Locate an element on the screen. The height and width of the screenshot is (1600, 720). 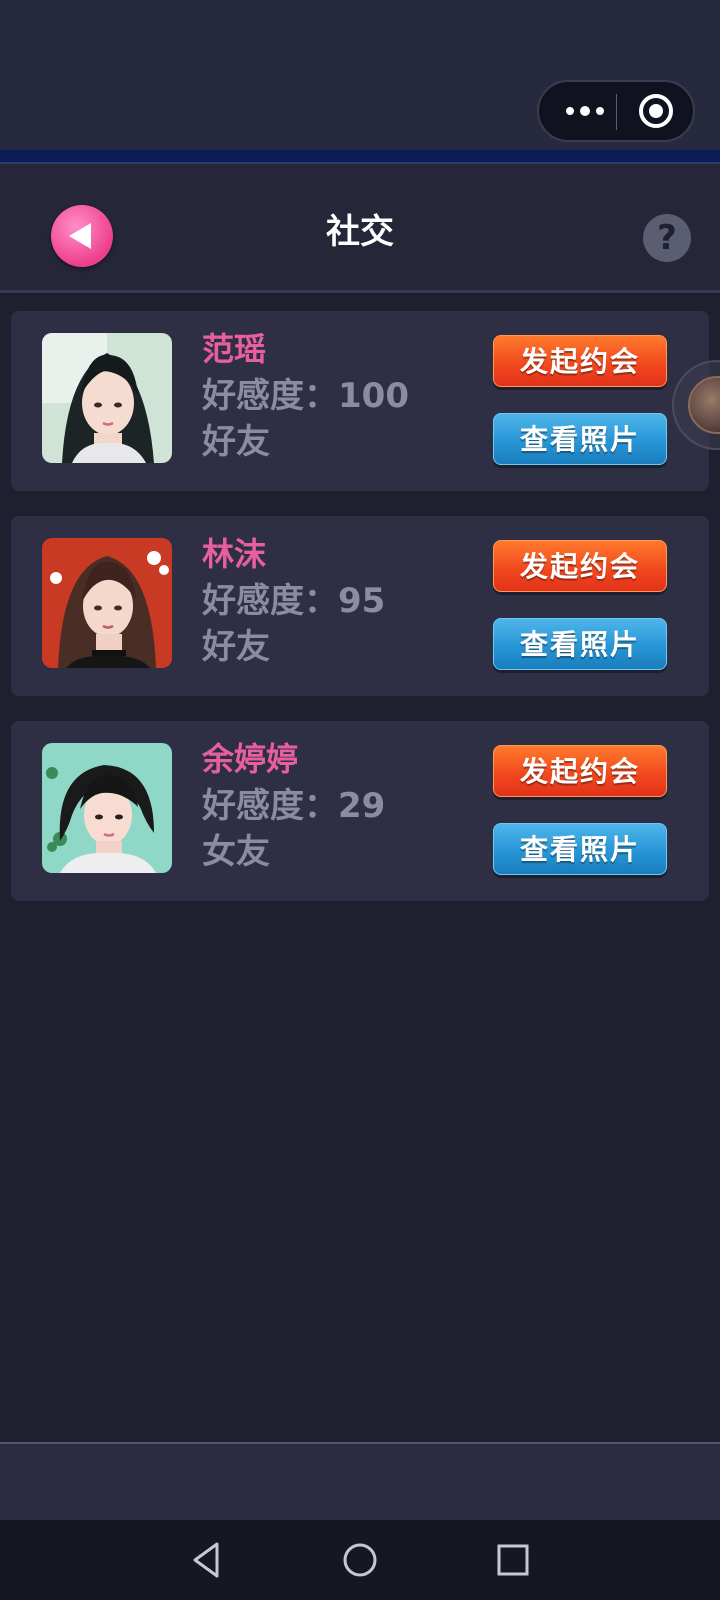
system-nav-bar is located at coordinates (360, 1560).